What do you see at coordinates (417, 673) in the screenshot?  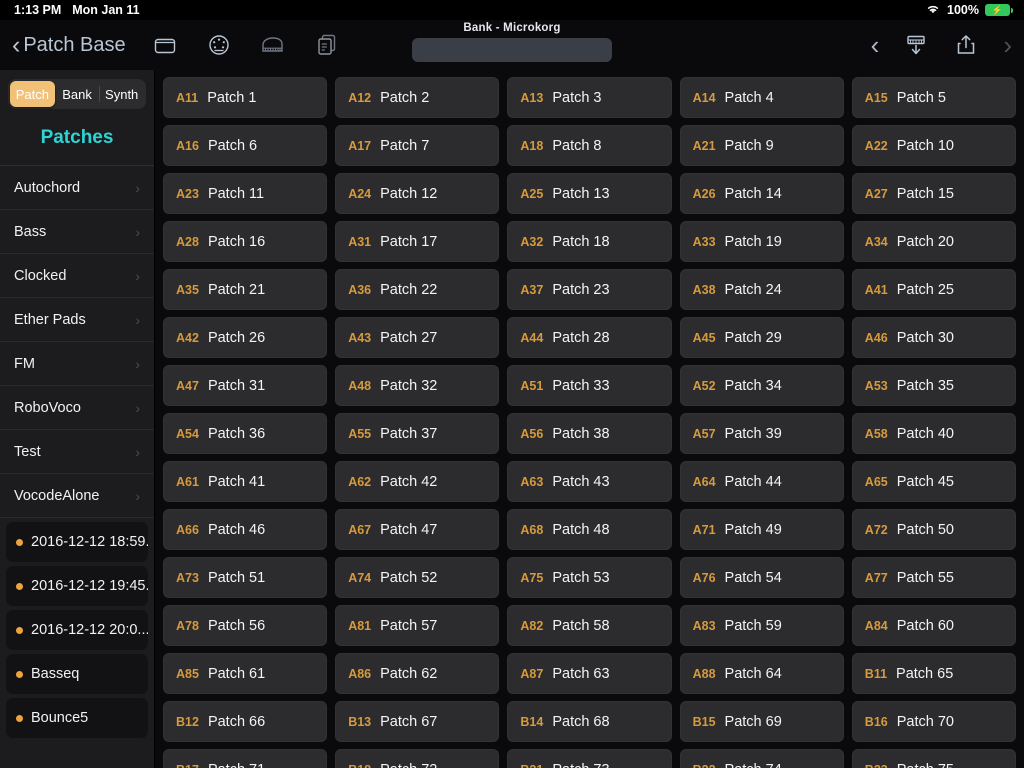 I see `patch-cell: A86 Patch 62` at bounding box center [417, 673].